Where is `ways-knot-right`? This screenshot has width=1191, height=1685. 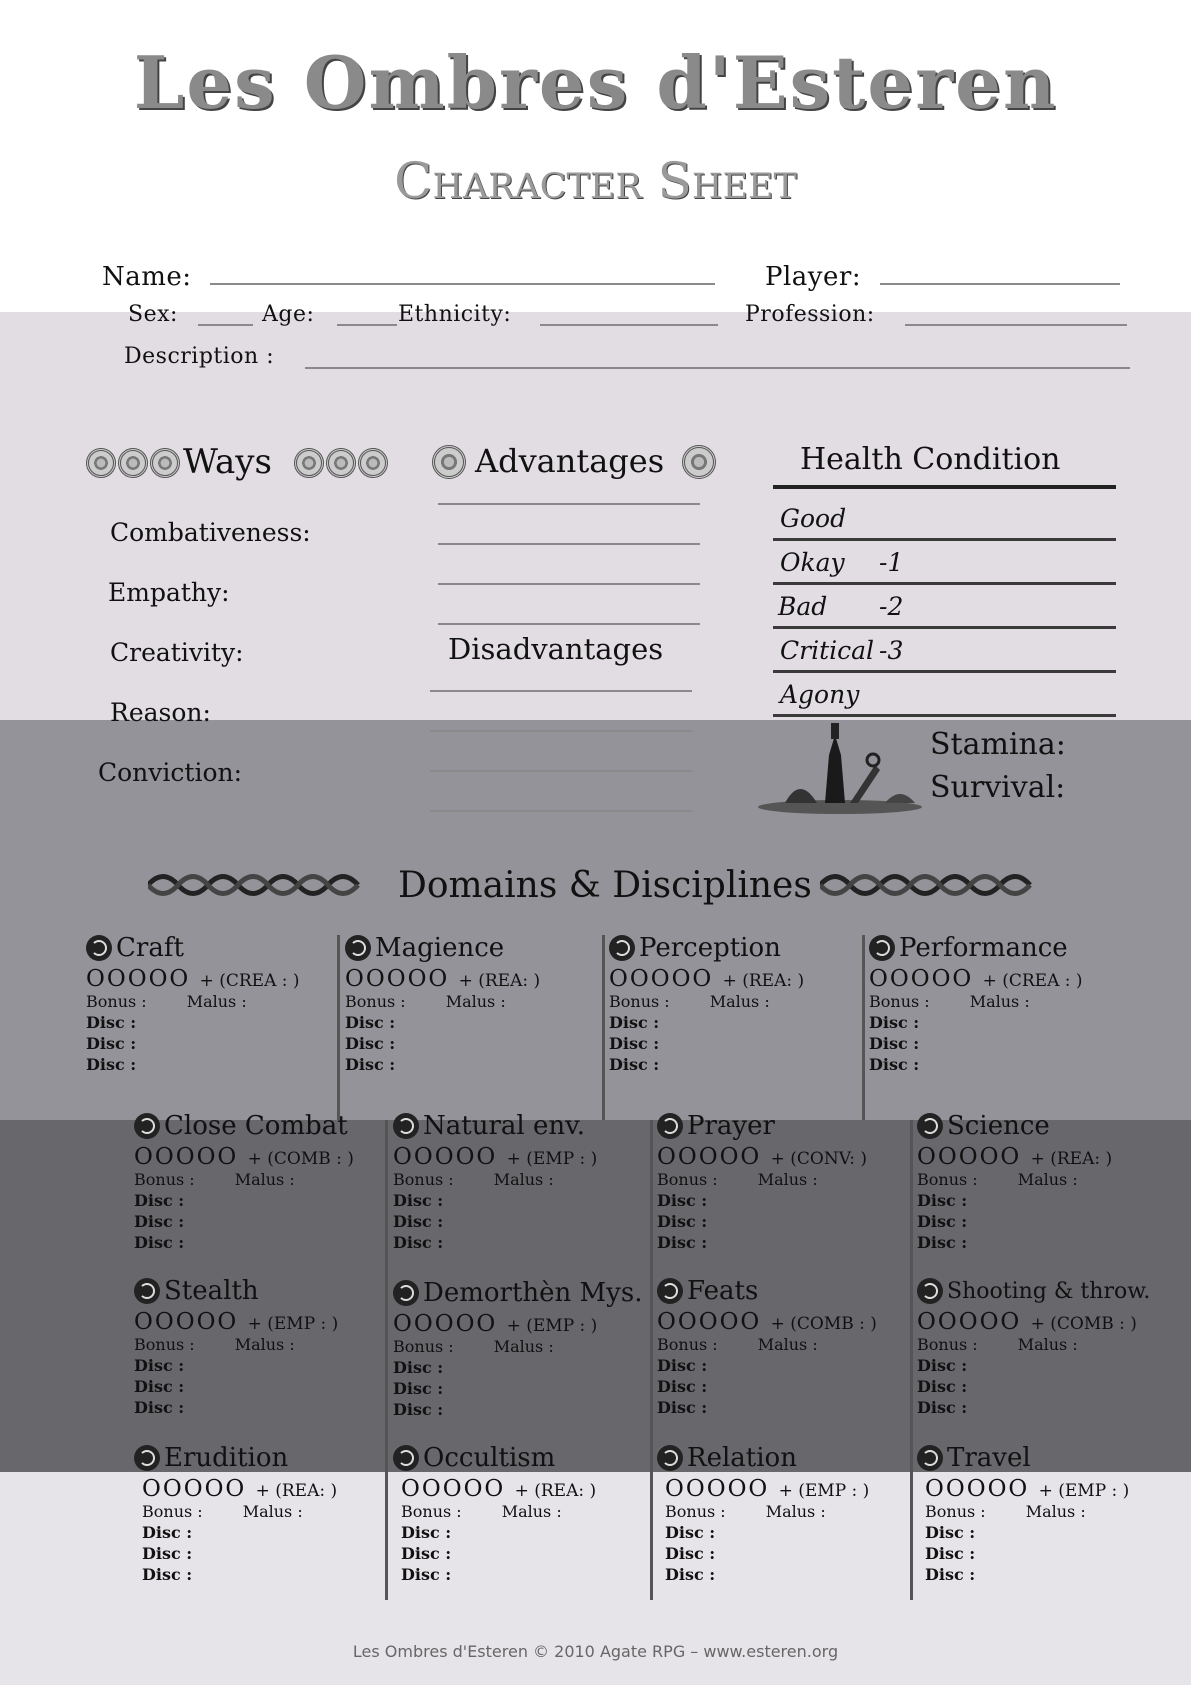 ways-knot-right is located at coordinates (341, 463).